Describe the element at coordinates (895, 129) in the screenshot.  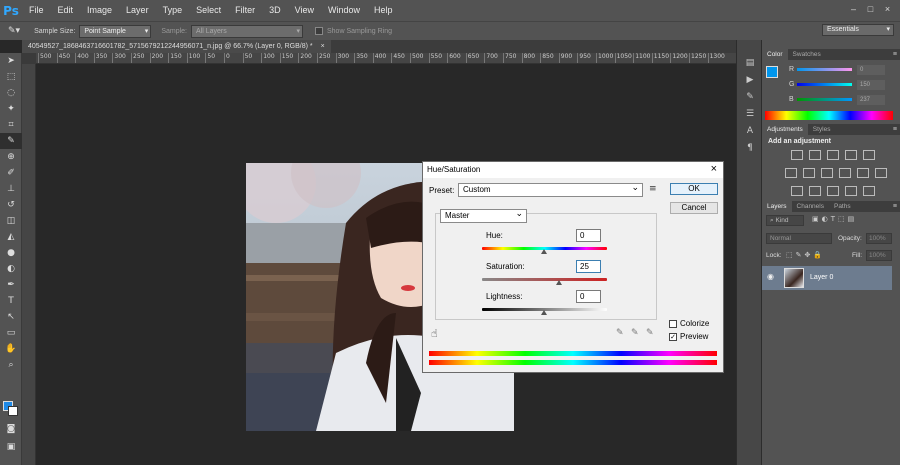
I see `adjustments-panel-menu-icon: ≡` at that location.